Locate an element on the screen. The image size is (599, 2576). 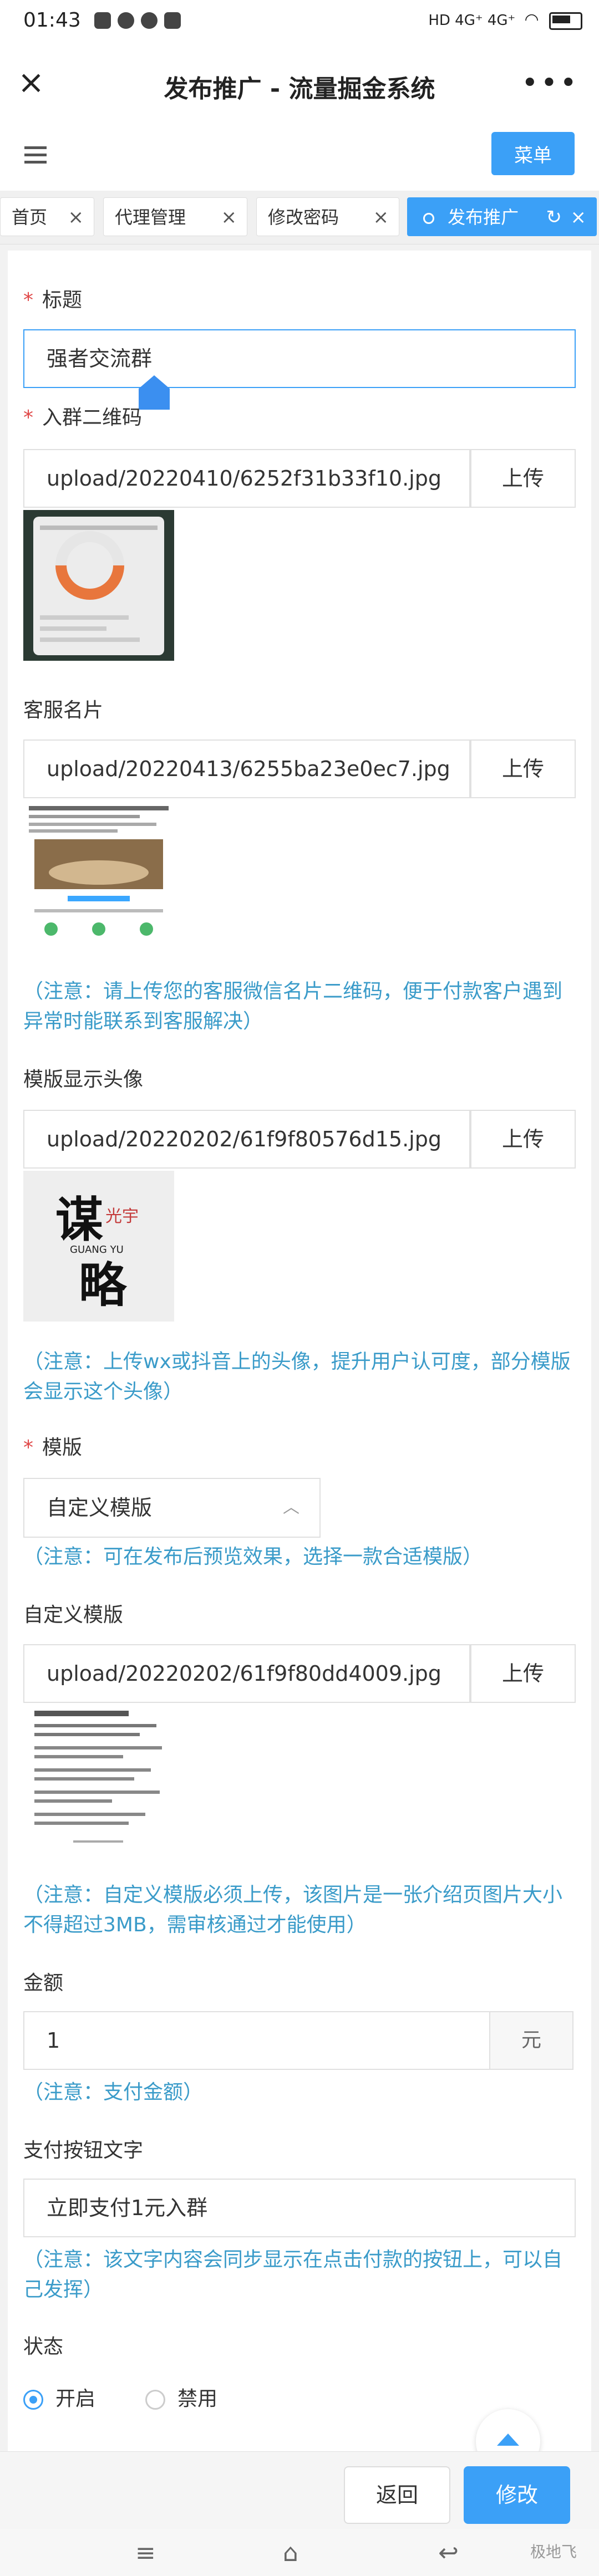
qrcode-preview-image is located at coordinates (98, 585).